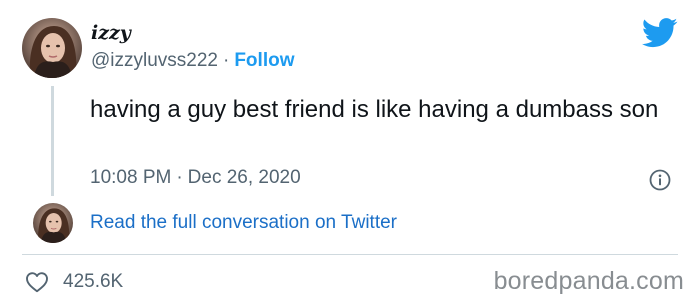 The image size is (700, 308). I want to click on divider, so click(350, 254).